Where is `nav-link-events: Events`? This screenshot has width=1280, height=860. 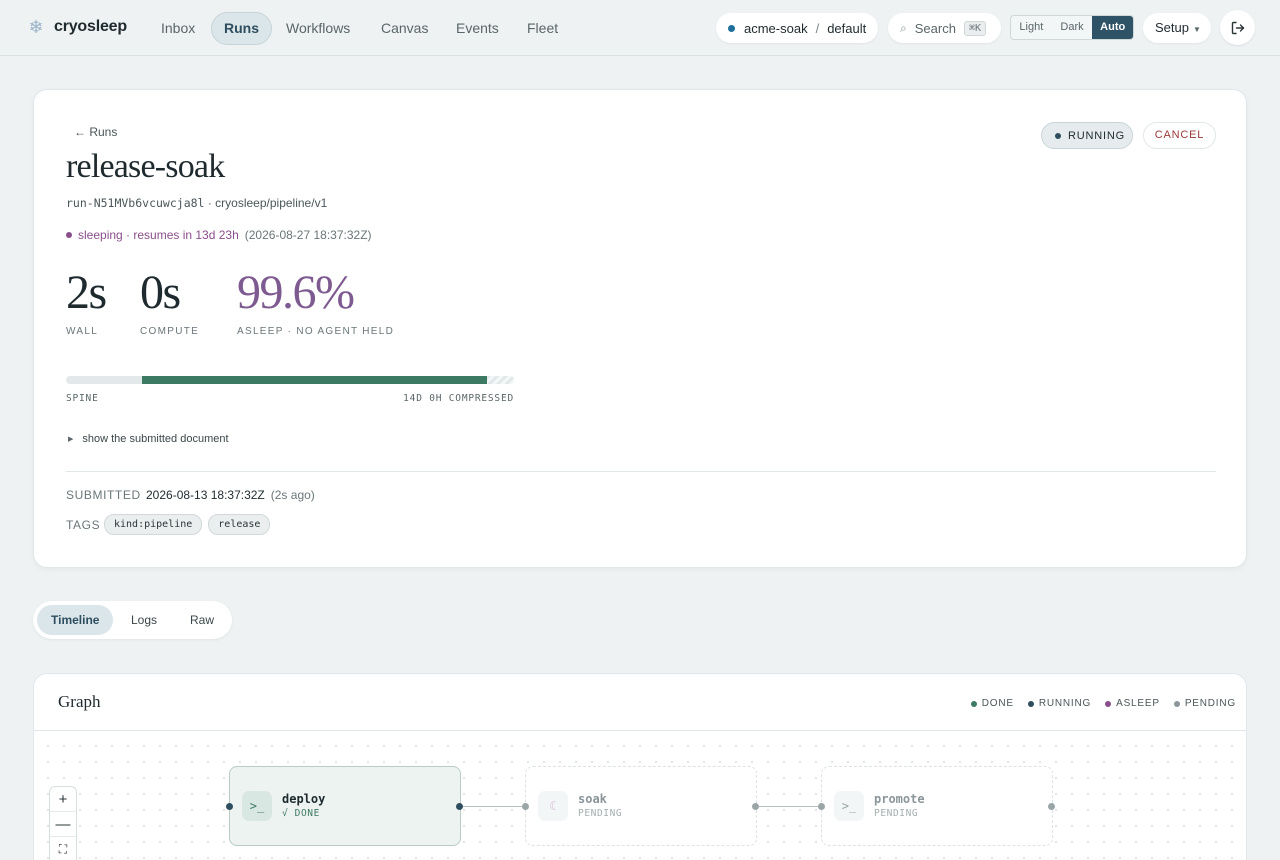
nav-link-events: Events is located at coordinates (477, 28).